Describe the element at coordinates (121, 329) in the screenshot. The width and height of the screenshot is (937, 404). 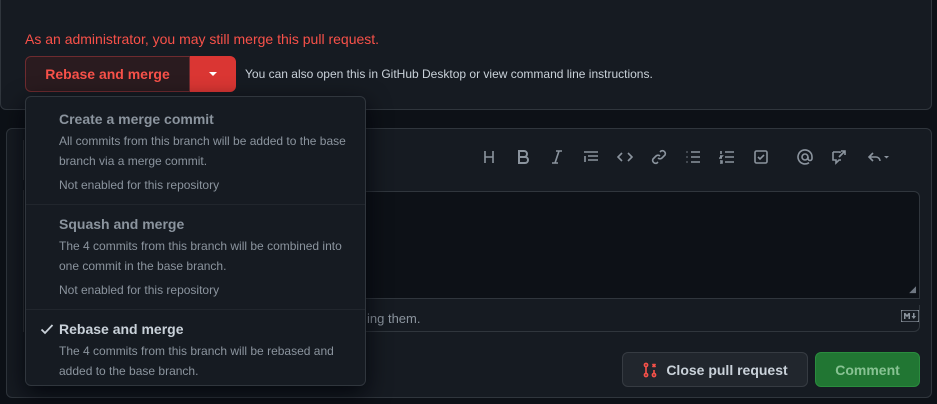
I see `merge-option-title: Rebase and merge` at that location.